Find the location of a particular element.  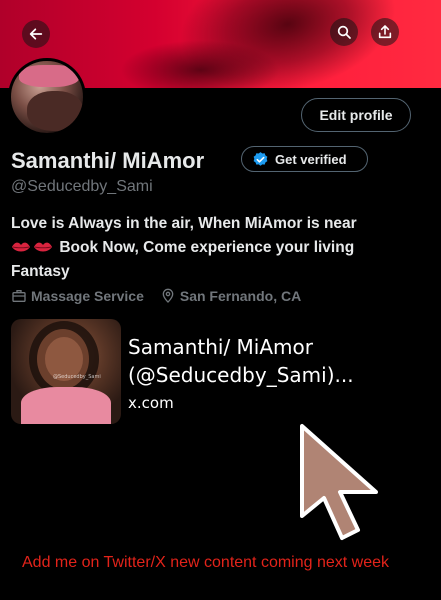

link-card-domain: x.com is located at coordinates (151, 403).